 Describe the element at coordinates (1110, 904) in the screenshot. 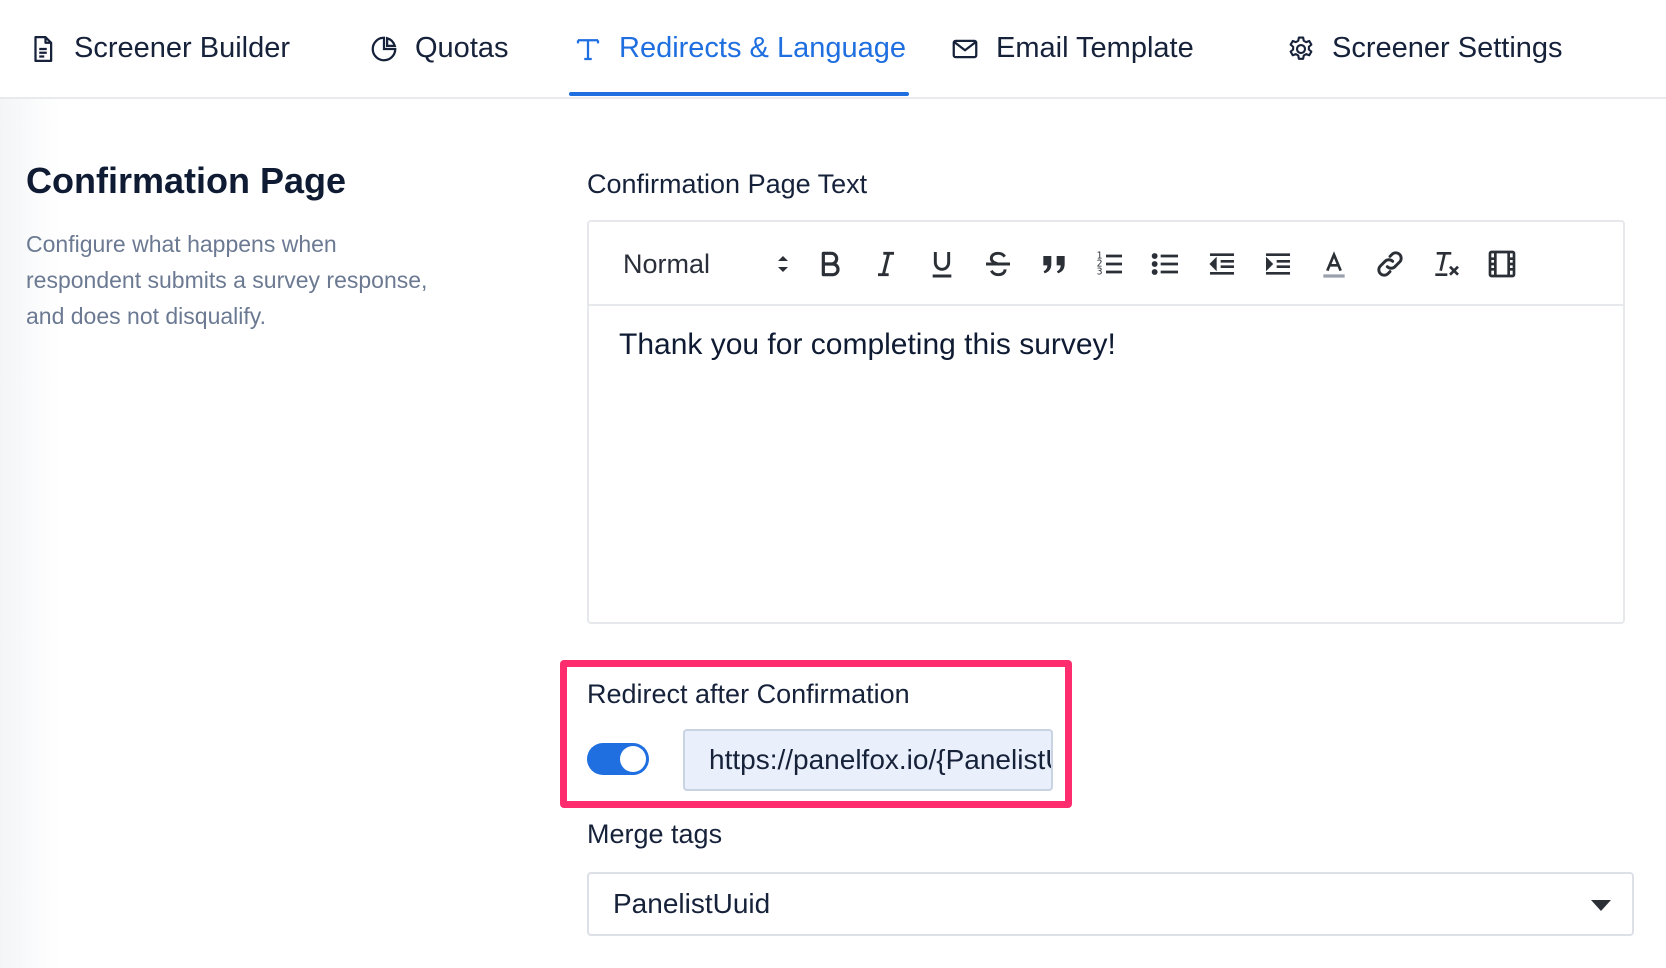

I see `merge-tags-select: PanelistUuid` at that location.